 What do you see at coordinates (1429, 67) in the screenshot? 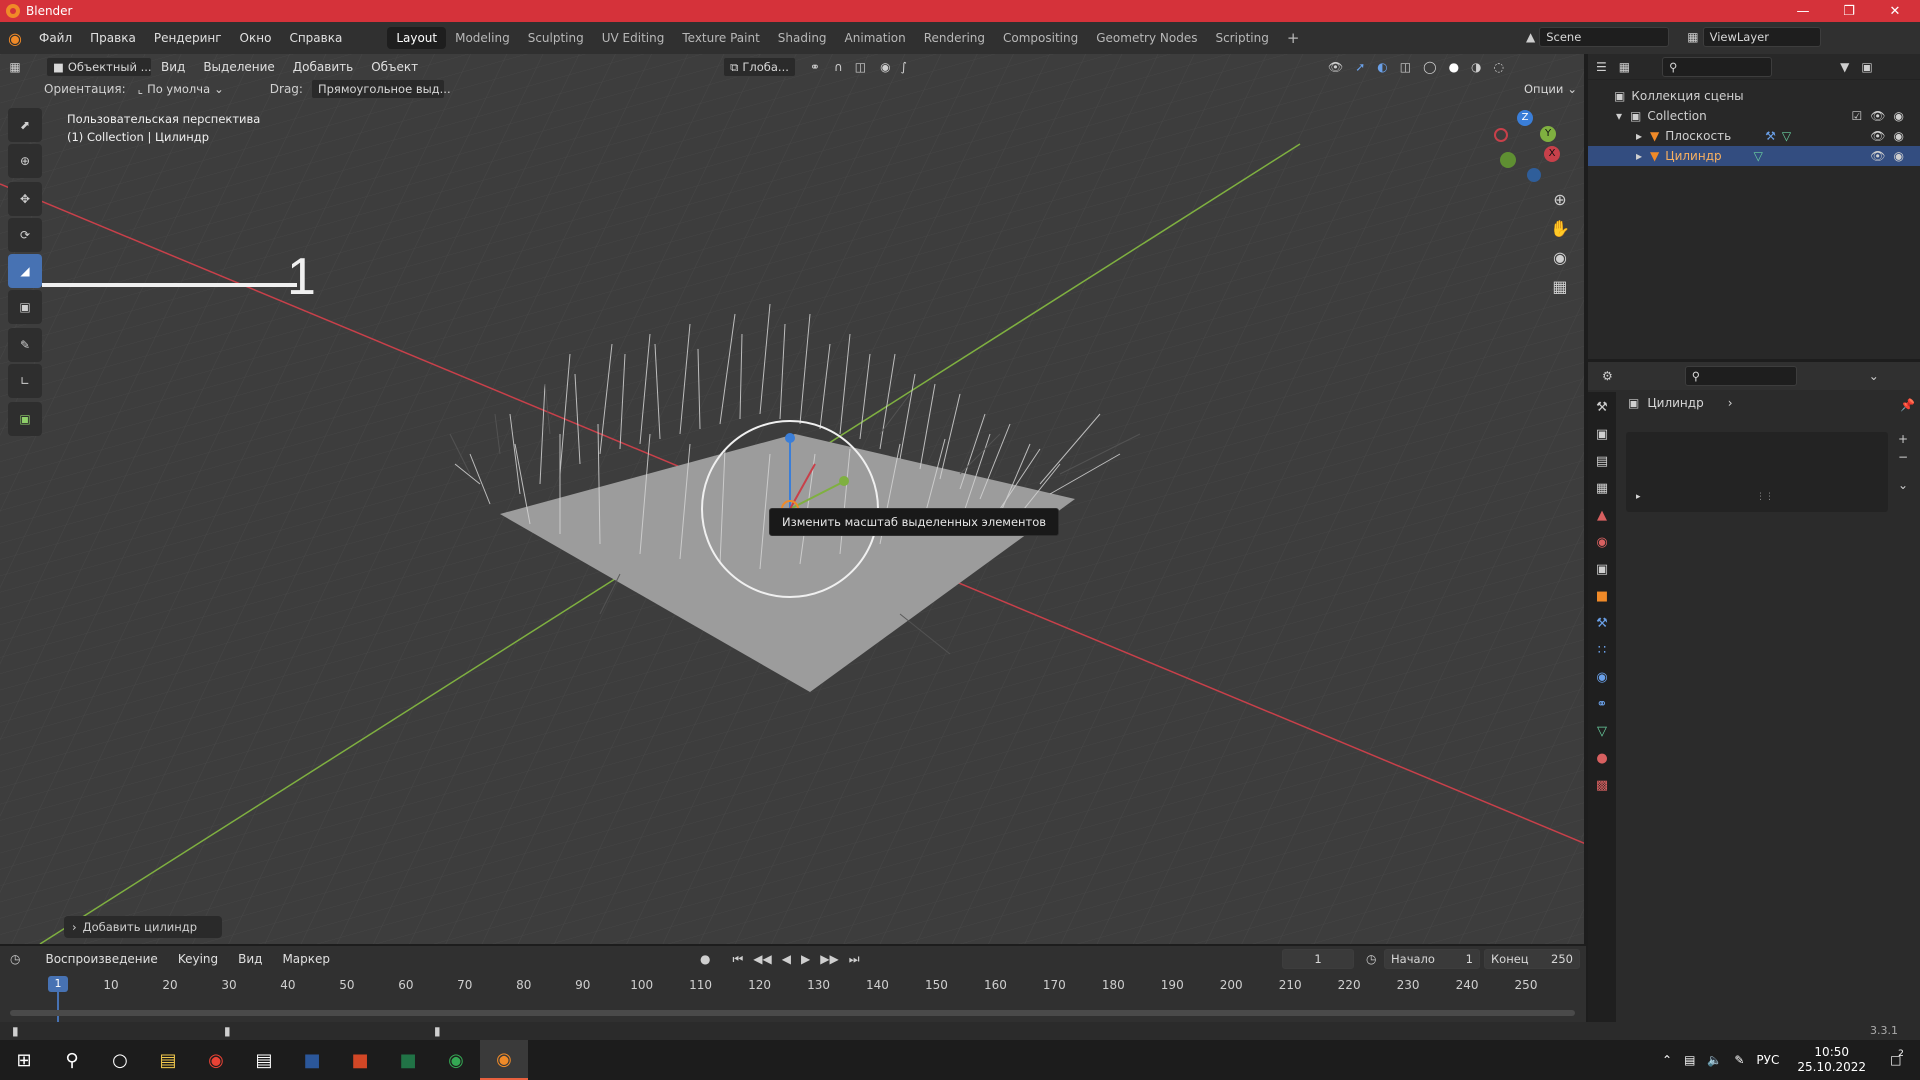
I see `wireframe-shading-icon: ◯` at bounding box center [1429, 67].